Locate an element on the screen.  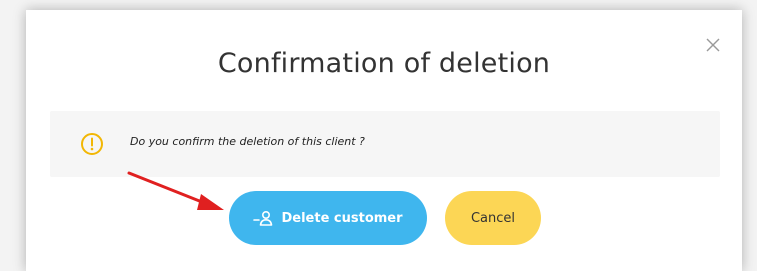
close-button is located at coordinates (713, 45).